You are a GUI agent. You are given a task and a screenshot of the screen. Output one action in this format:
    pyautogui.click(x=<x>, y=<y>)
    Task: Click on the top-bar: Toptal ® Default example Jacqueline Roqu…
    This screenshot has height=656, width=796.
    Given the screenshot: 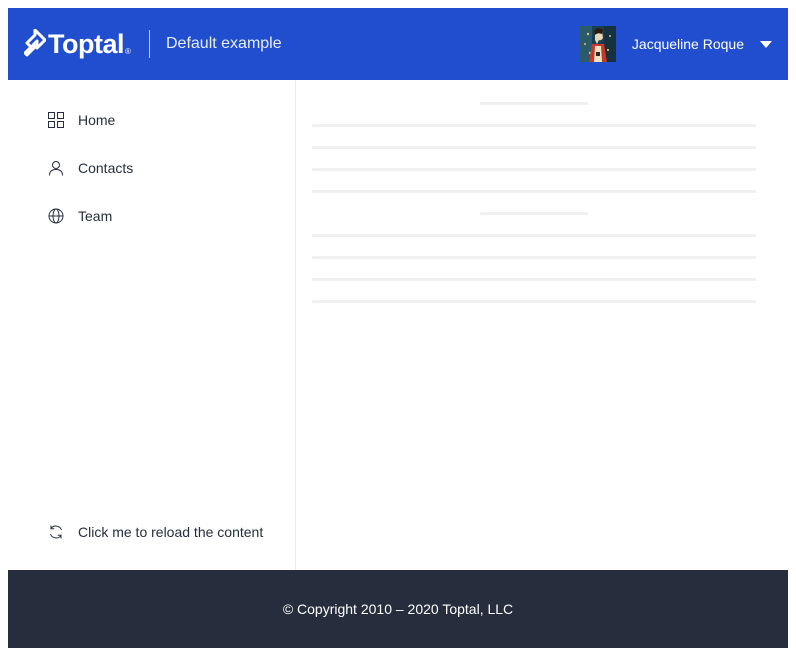 What is the action you would take?
    pyautogui.click(x=398, y=44)
    